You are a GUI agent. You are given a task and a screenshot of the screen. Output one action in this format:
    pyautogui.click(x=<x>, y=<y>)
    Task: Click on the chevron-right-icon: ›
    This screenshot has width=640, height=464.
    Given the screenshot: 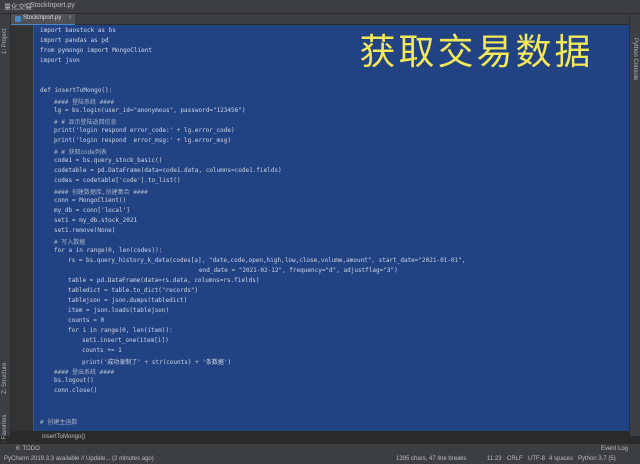 What is the action you would take?
    pyautogui.click(x=25, y=5)
    